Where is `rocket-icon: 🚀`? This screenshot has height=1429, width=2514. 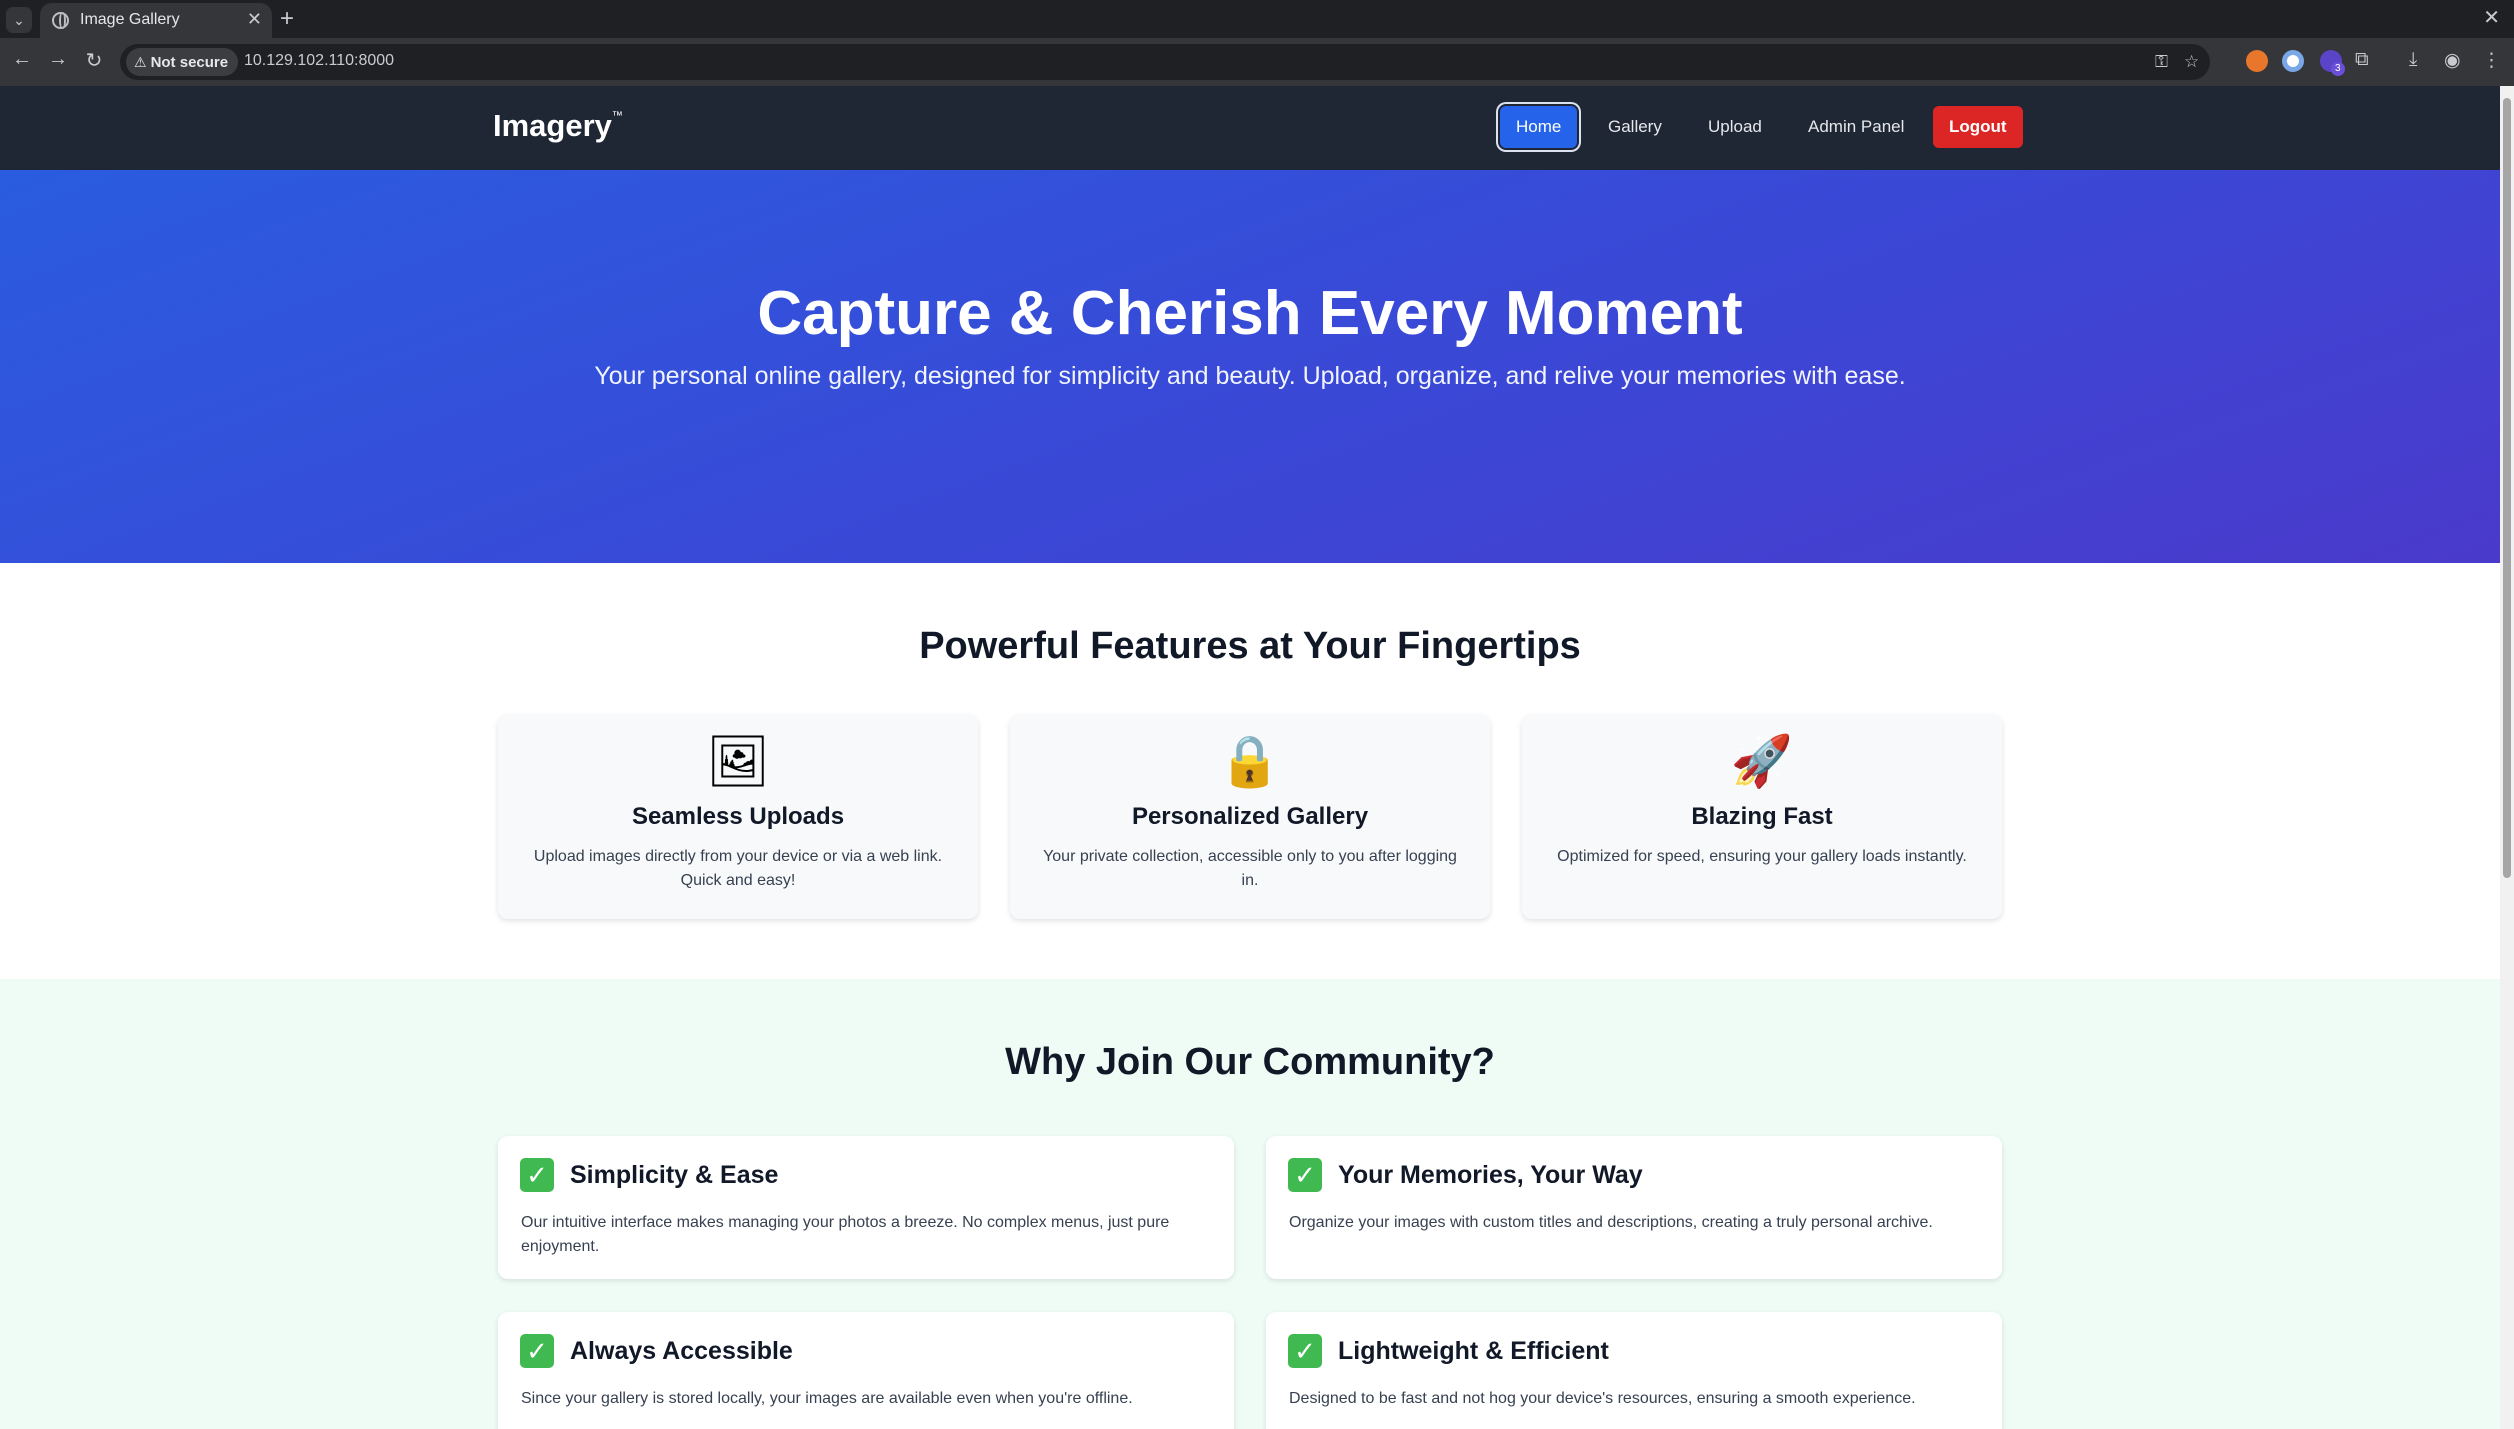
rocket-icon: 🚀 is located at coordinates (1762, 761).